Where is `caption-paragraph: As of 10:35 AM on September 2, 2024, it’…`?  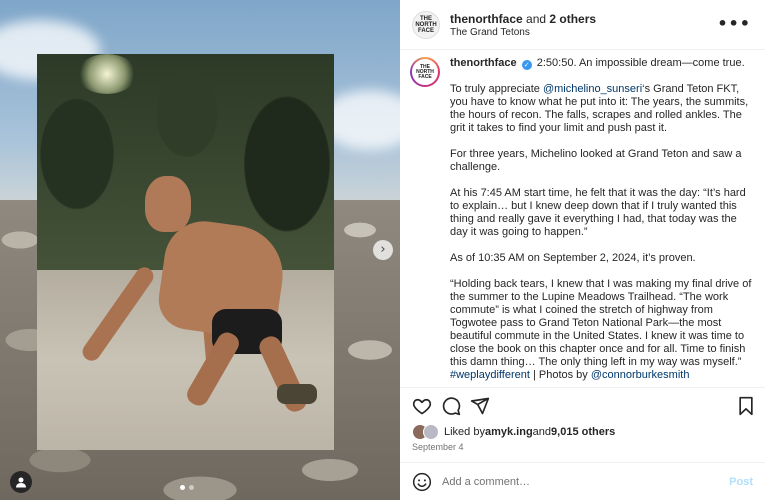 caption-paragraph: As of 10:35 AM on September 2, 2024, it’… is located at coordinates (573, 258).